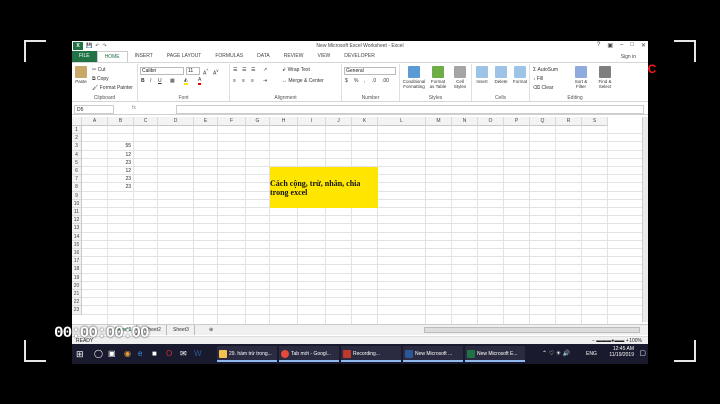  What do you see at coordinates (127, 354) in the screenshot?
I see `chrome-icon: ◉` at bounding box center [127, 354].